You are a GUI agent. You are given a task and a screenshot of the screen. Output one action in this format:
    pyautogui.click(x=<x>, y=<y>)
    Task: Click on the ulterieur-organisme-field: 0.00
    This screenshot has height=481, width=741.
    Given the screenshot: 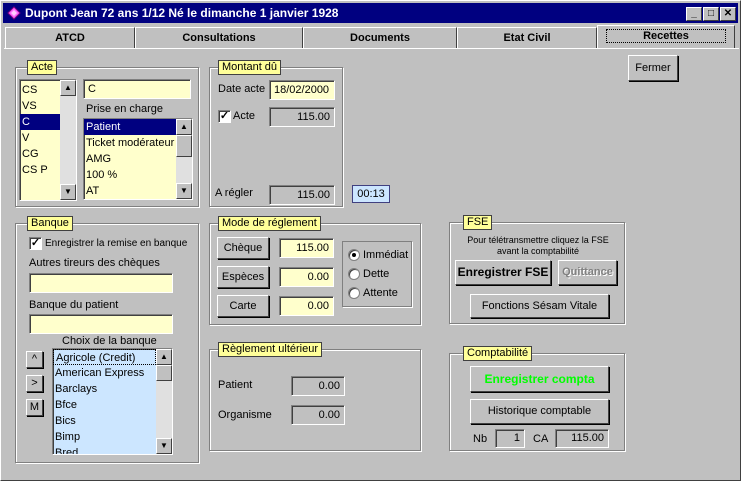 What is the action you would take?
    pyautogui.click(x=318, y=415)
    